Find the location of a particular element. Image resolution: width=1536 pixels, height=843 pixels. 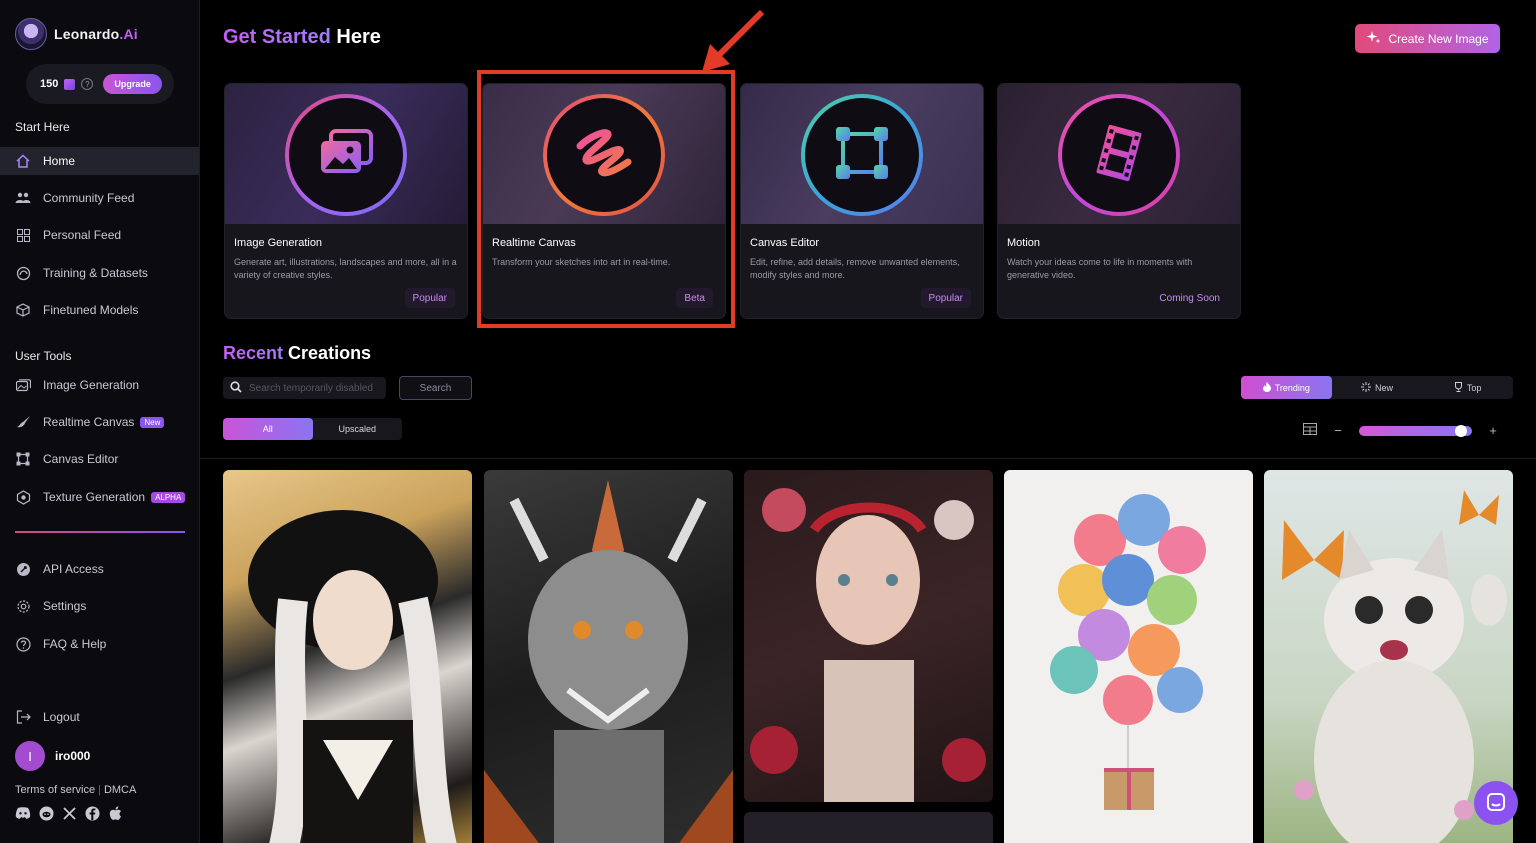

gear-icon is located at coordinates (23, 606).